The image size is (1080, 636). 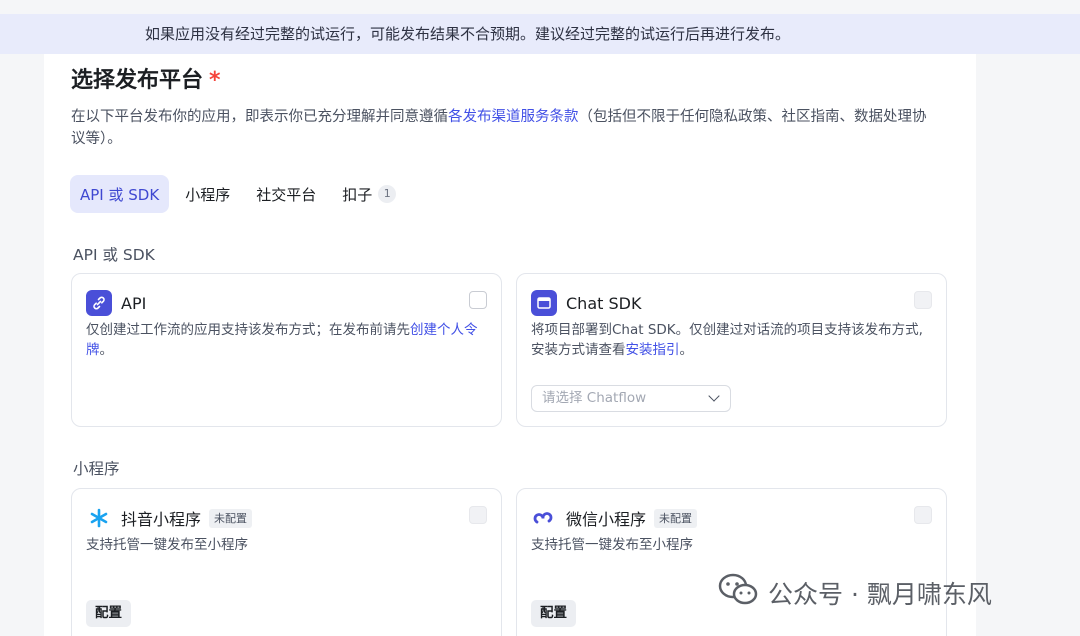 I want to click on platform-tabs: API 或 SDK 小程序 社交平台 扣子 1, so click(x=238, y=194).